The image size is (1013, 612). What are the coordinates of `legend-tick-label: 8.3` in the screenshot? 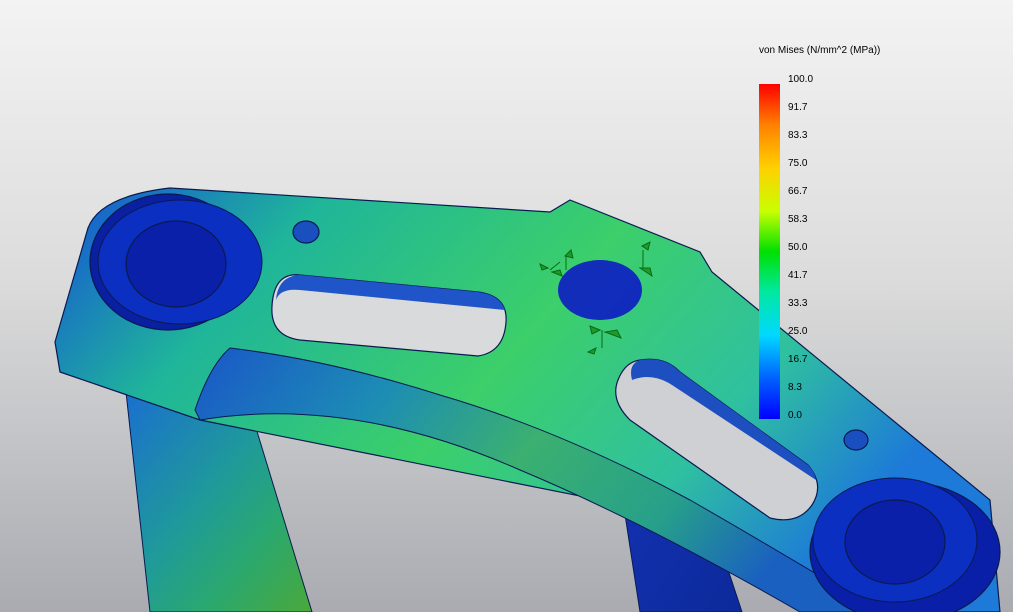 It's located at (795, 387).